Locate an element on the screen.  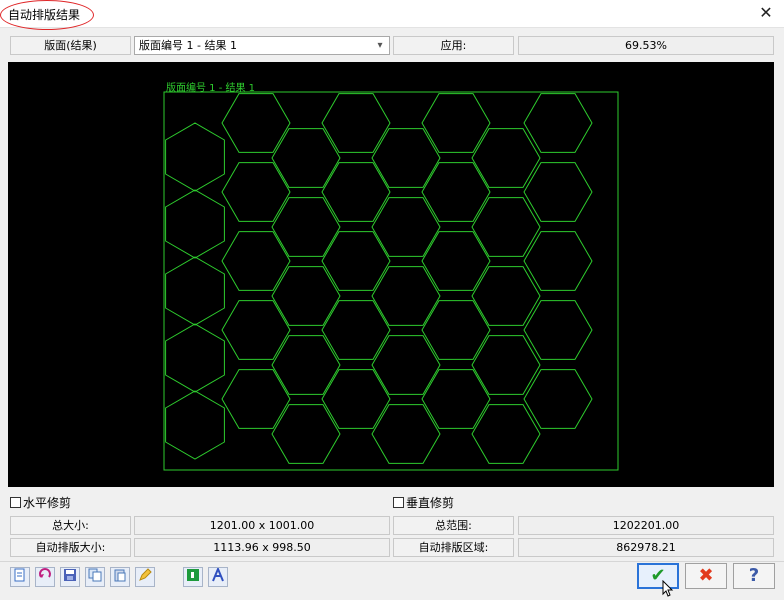
sheet-select: 版面编号 1 - 结果 1 ▾ is located at coordinates (262, 45).